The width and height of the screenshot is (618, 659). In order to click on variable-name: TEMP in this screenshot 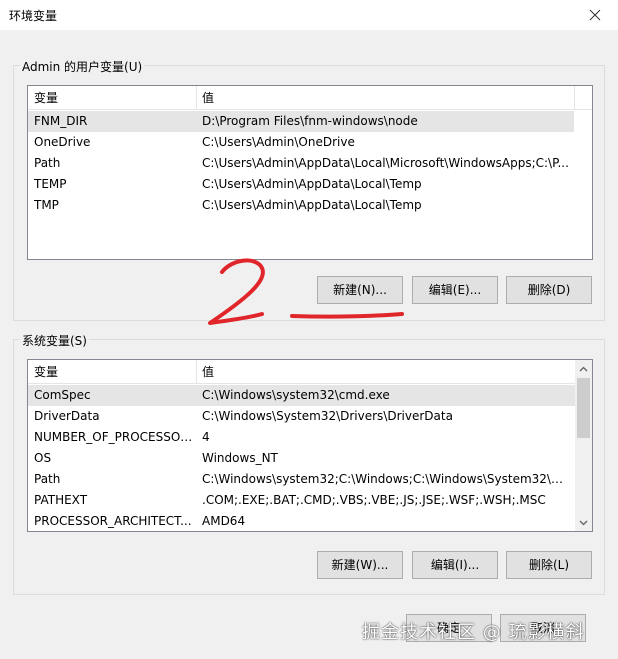, I will do `click(50, 184)`.